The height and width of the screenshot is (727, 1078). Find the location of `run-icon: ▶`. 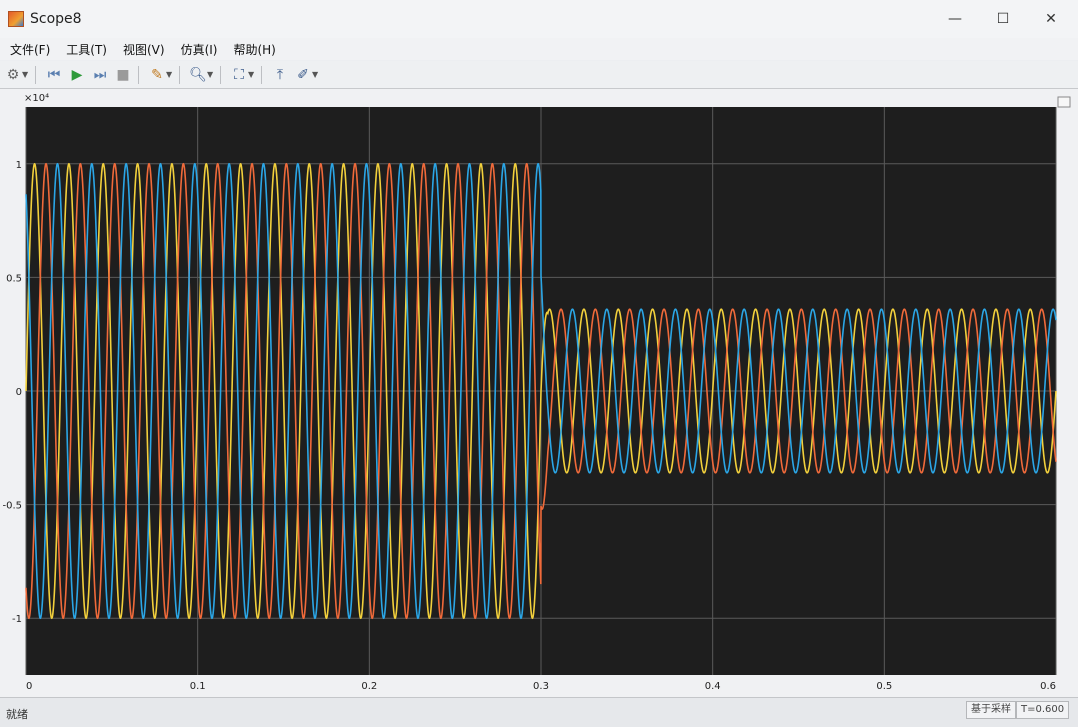

run-icon: ▶ is located at coordinates (77, 75).